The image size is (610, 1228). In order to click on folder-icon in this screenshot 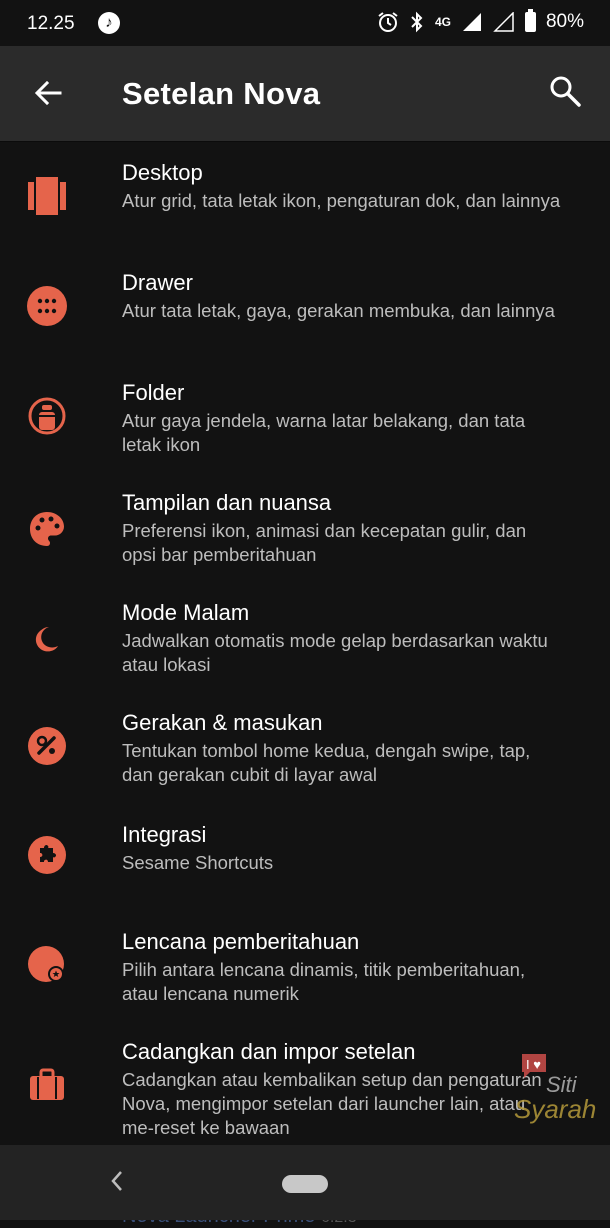, I will do `click(47, 416)`.